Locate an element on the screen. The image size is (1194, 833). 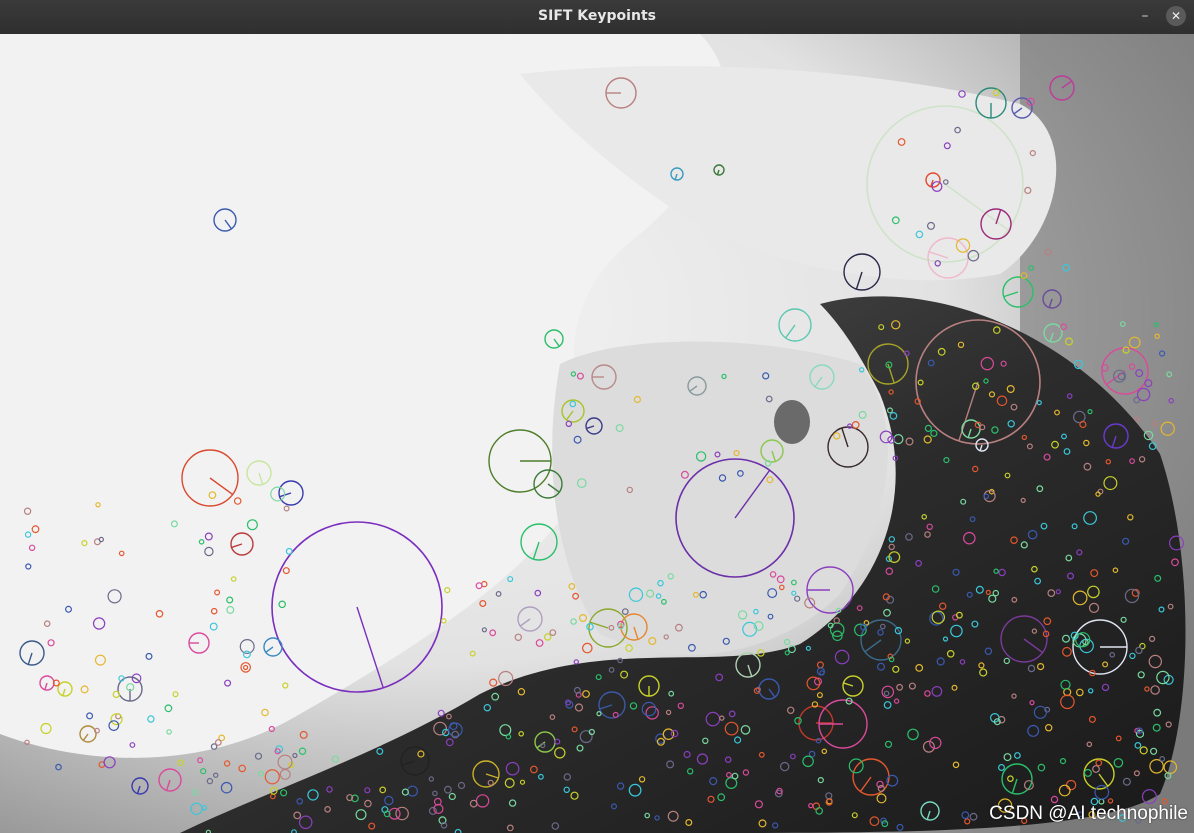
watermark-text: CSDN @AI technophile is located at coordinates (1088, 813).